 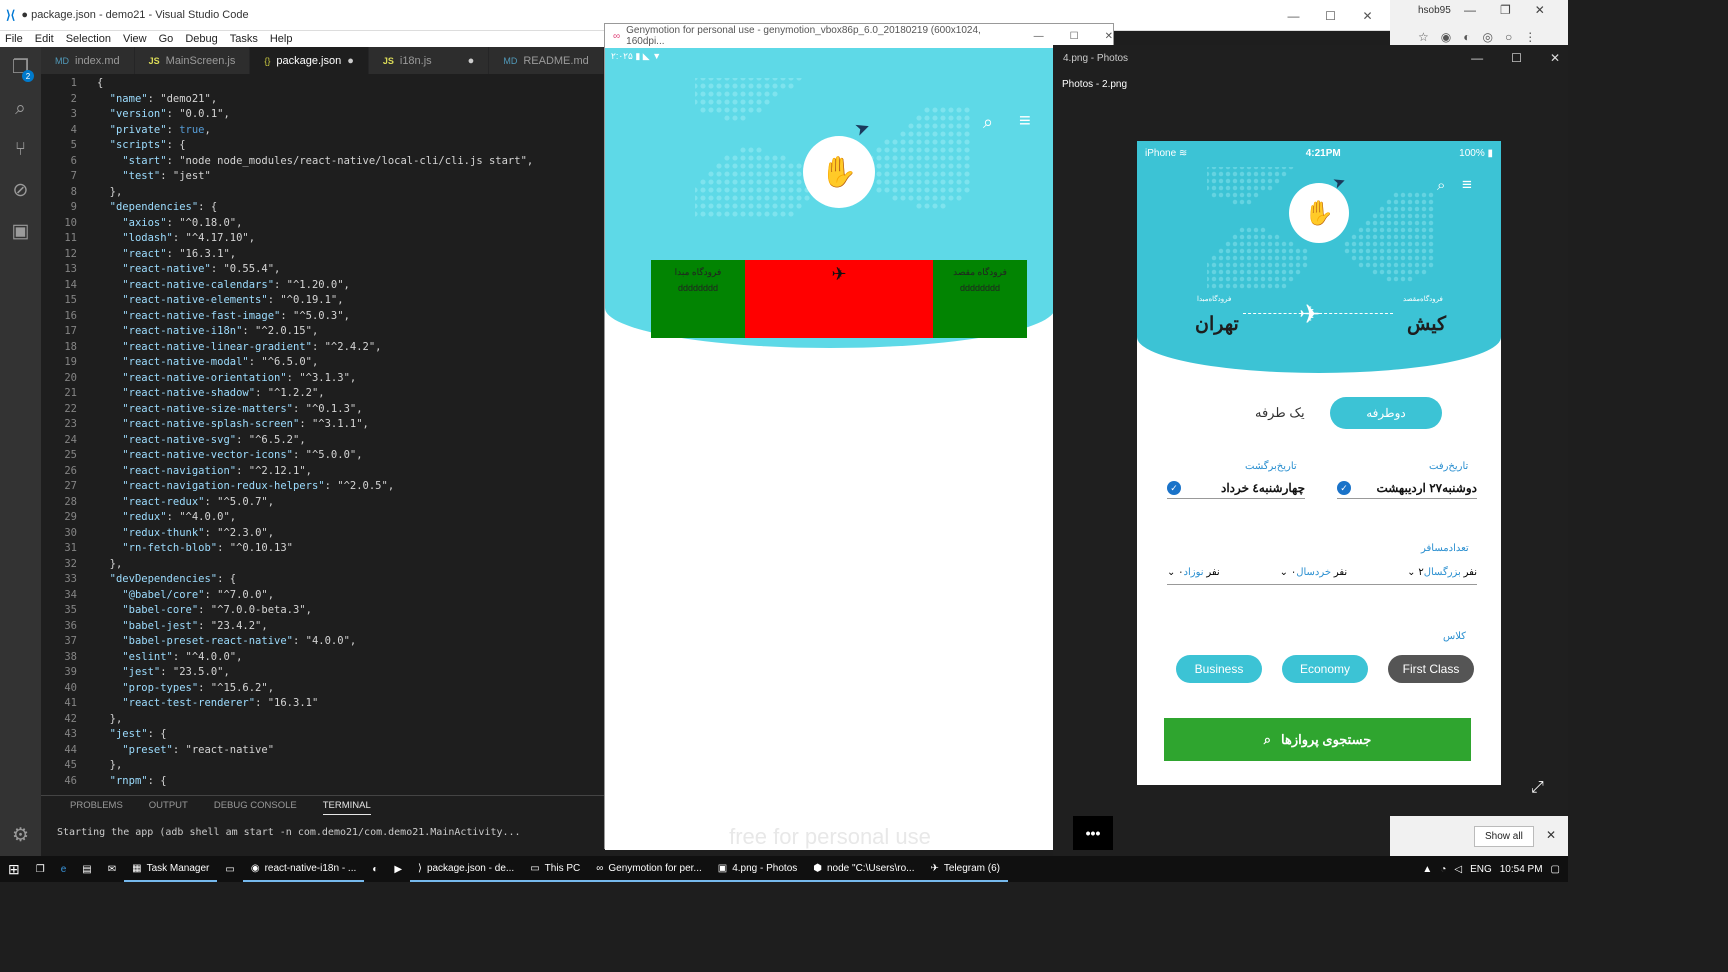 What do you see at coordinates (20, 231) in the screenshot?
I see `extensions-icon: ▣` at bounding box center [20, 231].